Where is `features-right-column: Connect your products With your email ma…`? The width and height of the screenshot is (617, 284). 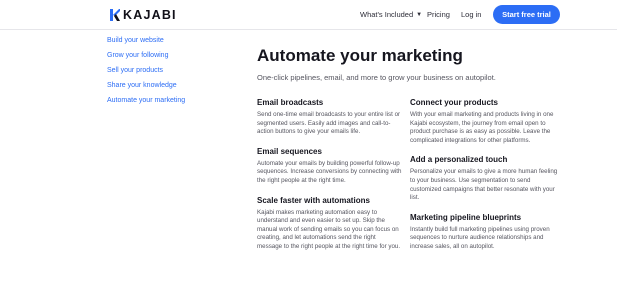 features-right-column: Connect your products With your email ma… is located at coordinates (486, 179).